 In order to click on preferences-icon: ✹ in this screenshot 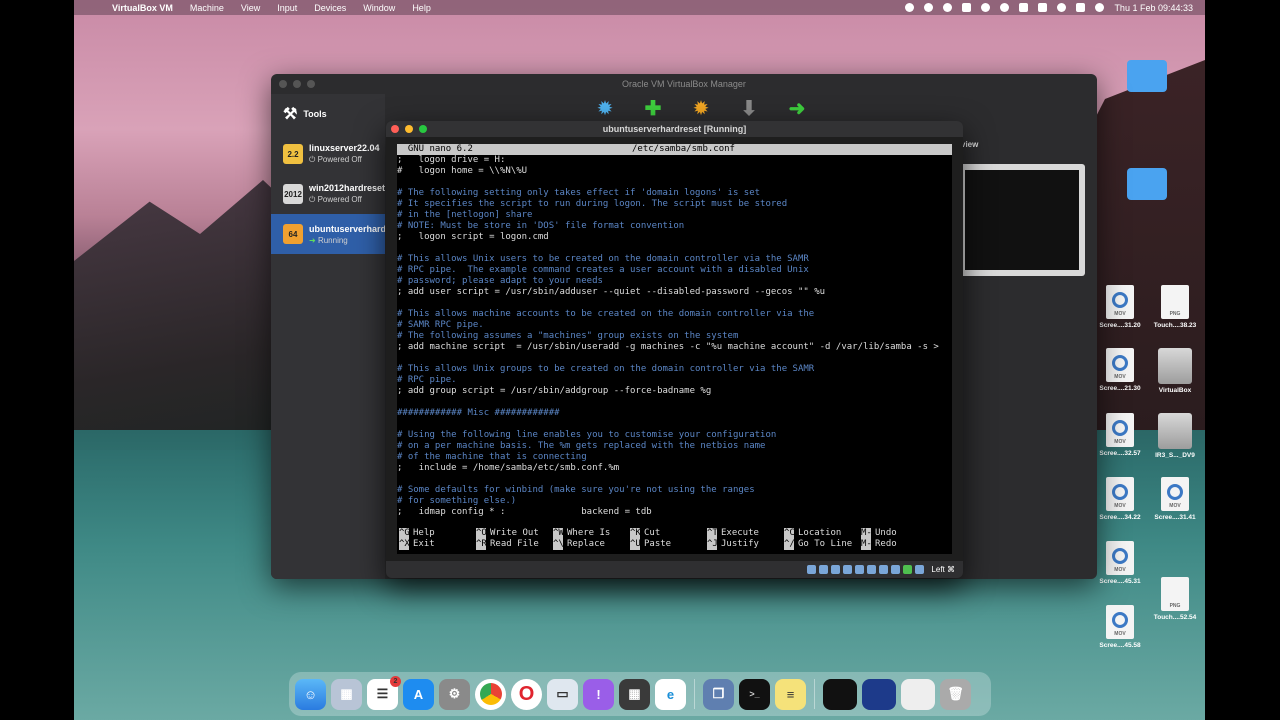, I will do `click(605, 108)`.